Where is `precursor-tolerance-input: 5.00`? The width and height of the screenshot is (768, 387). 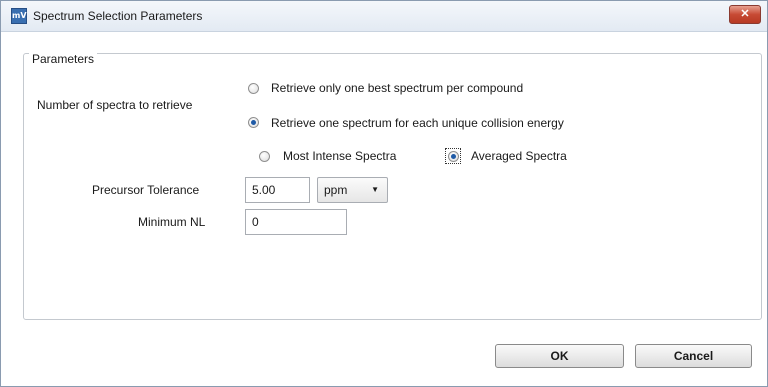
precursor-tolerance-input: 5.00 is located at coordinates (277, 190).